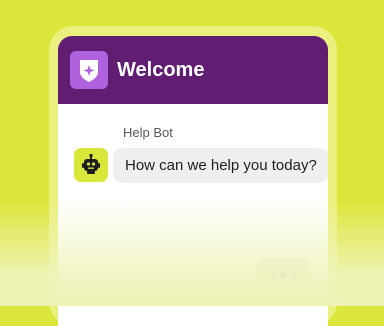  What do you see at coordinates (89, 70) in the screenshot?
I see `sparkle-shield-icon` at bounding box center [89, 70].